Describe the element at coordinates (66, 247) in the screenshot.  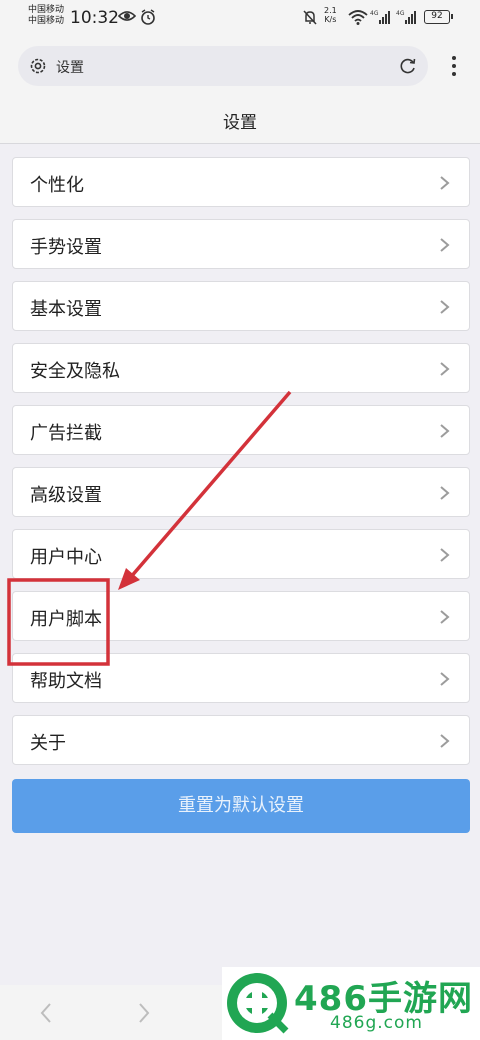
I see `settings-item-label: 手势设置` at that location.